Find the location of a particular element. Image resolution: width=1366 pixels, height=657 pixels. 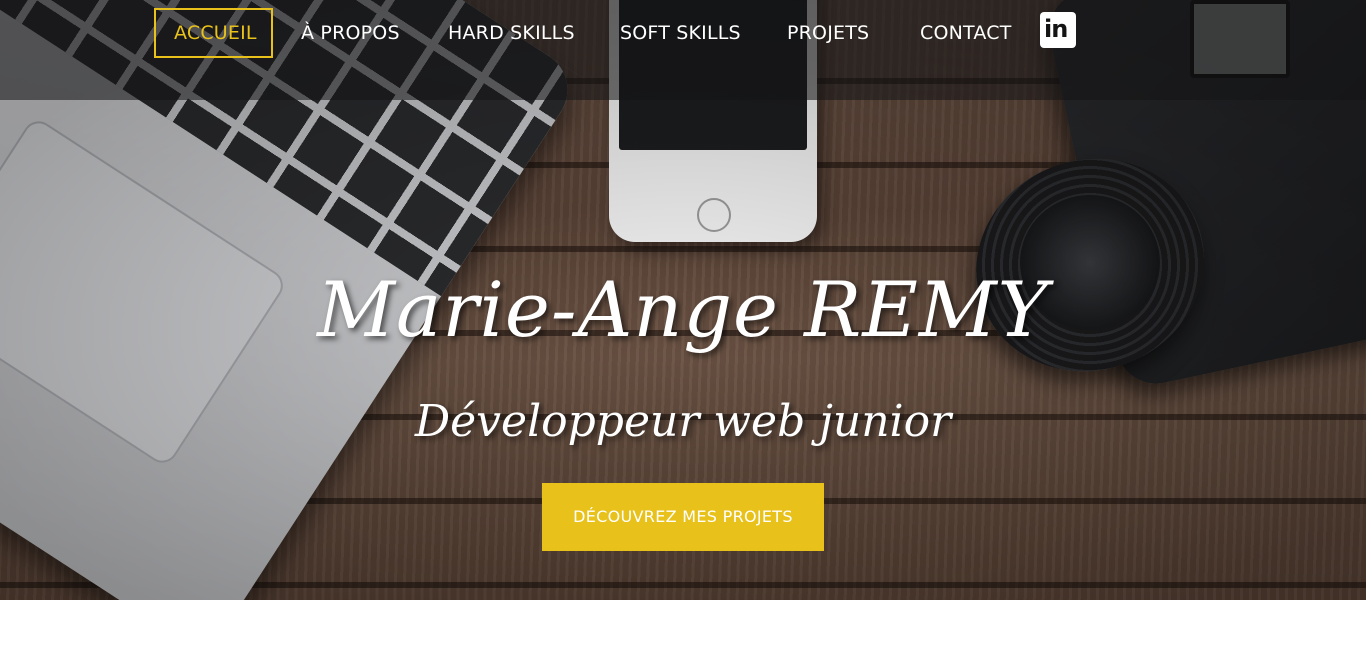

nav-item-hard-skills: HARD SKILLS is located at coordinates (511, 33).